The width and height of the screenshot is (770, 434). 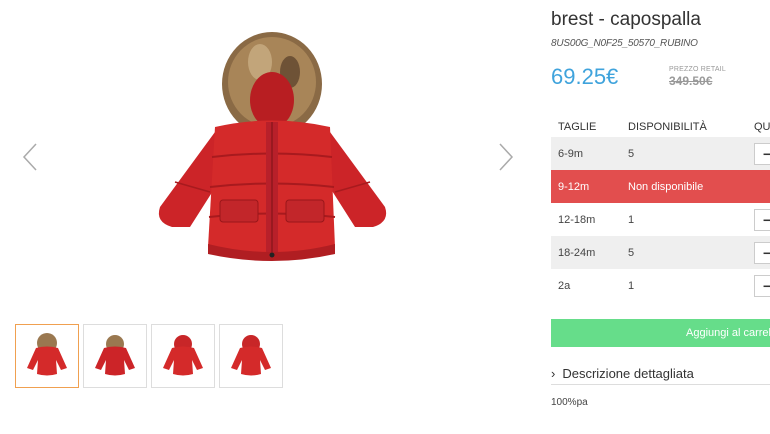 I want to click on size-row-9-12m: 9-12m Non disponibile, so click(x=660, y=186).